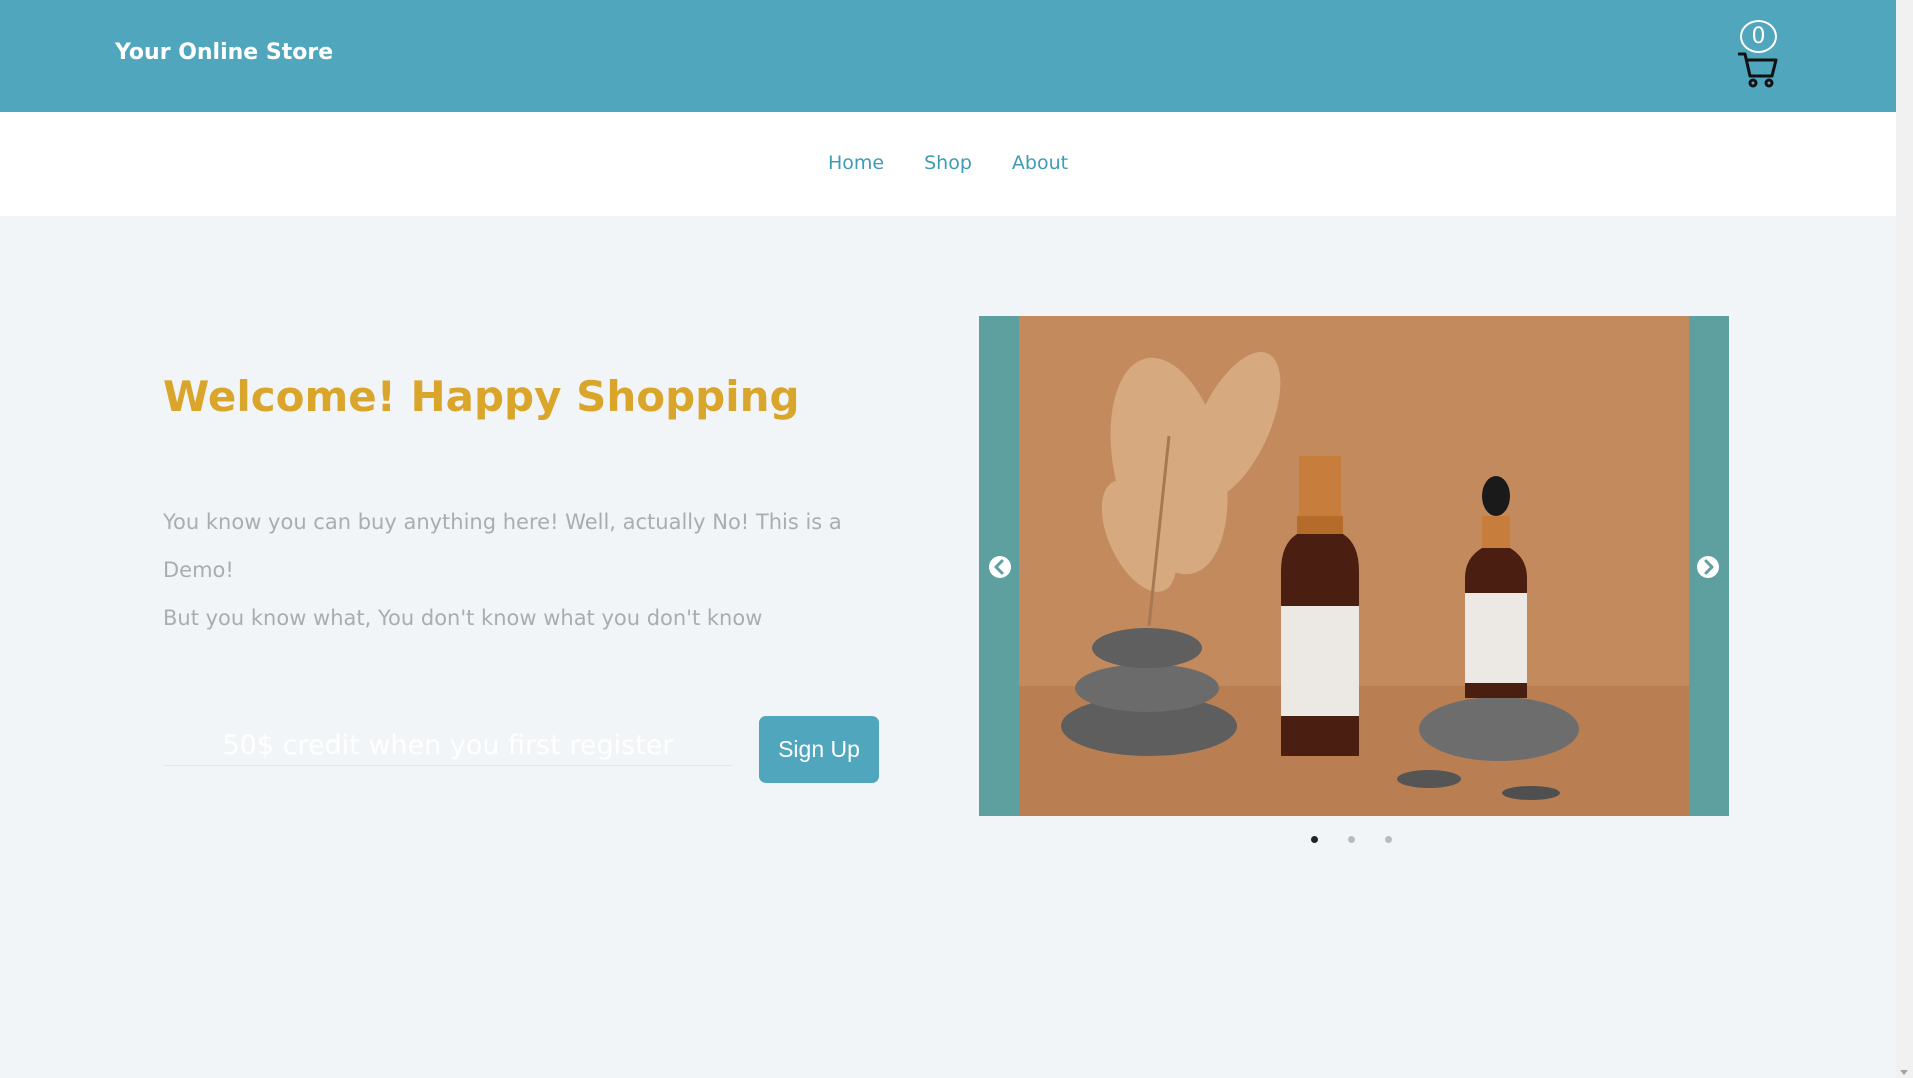  Describe the element at coordinates (1758, 70) in the screenshot. I see `shopping-cart-icon` at that location.